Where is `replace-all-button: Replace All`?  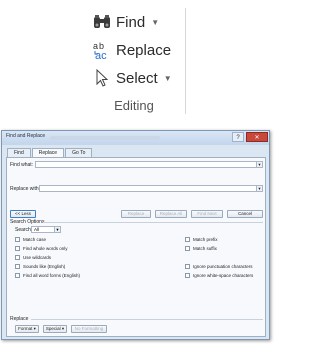
replace-all-button: Replace All is located at coordinates (171, 214).